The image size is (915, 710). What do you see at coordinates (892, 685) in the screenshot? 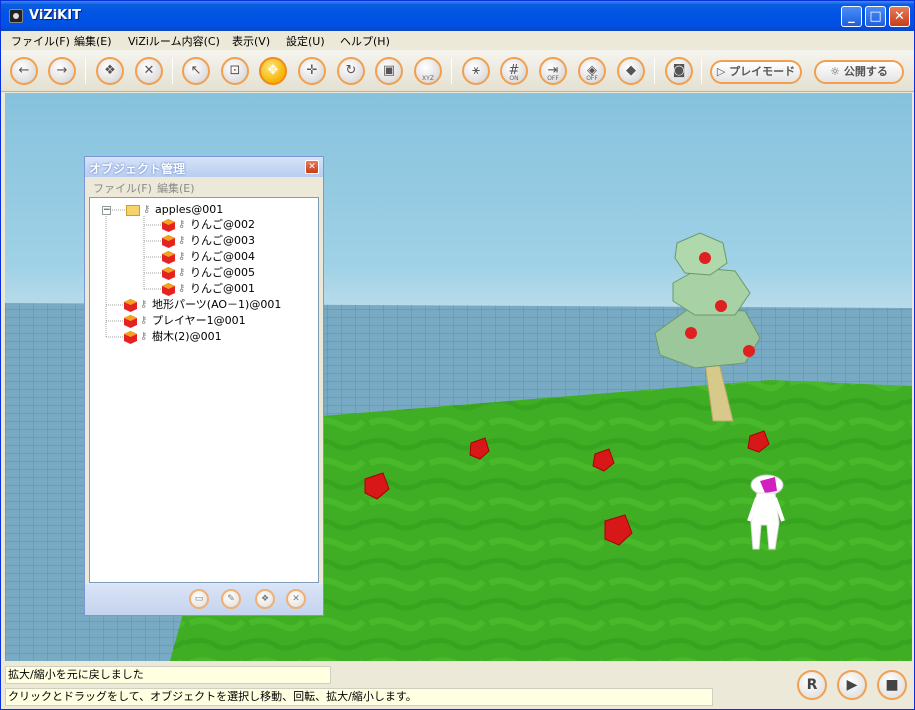
I see `stop-button: ■` at bounding box center [892, 685].